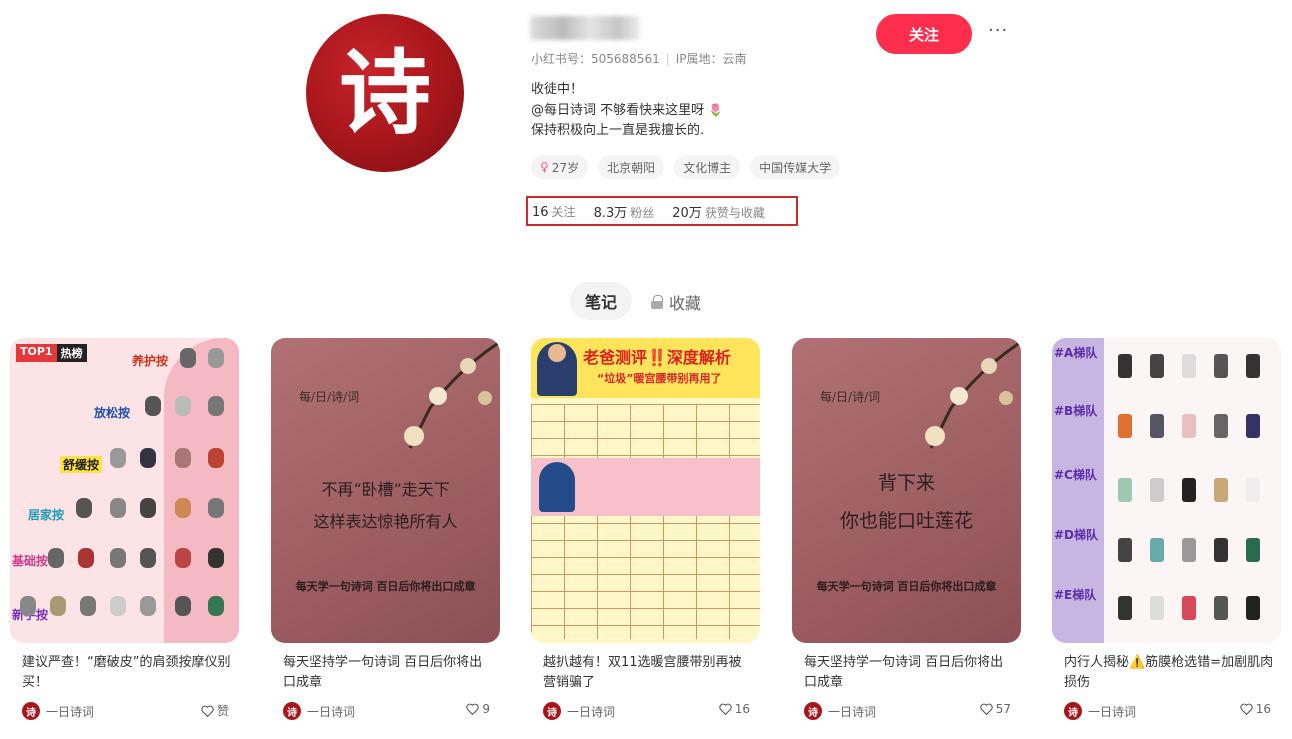  Describe the element at coordinates (127, 673) in the screenshot. I see `note-title: 建议严查！“磨破皮”的肩颈按摩仪别买！` at that location.